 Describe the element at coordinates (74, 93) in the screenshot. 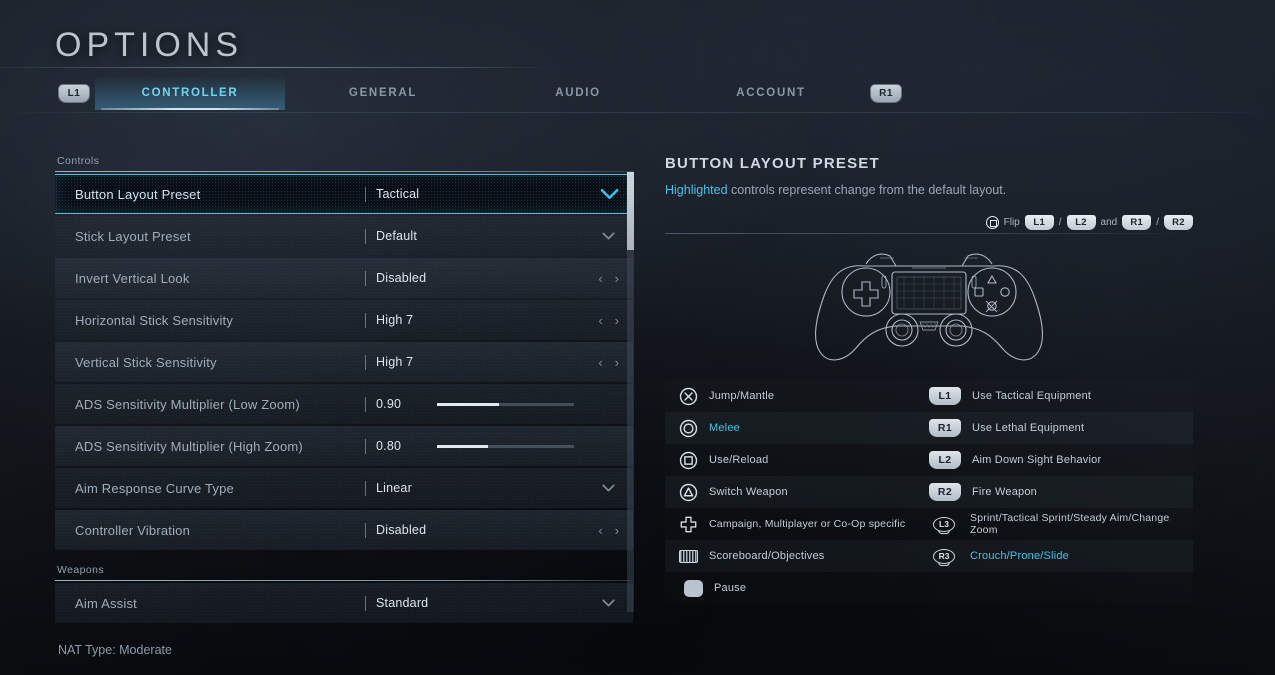

I see `left-bumper-hint: L1` at that location.